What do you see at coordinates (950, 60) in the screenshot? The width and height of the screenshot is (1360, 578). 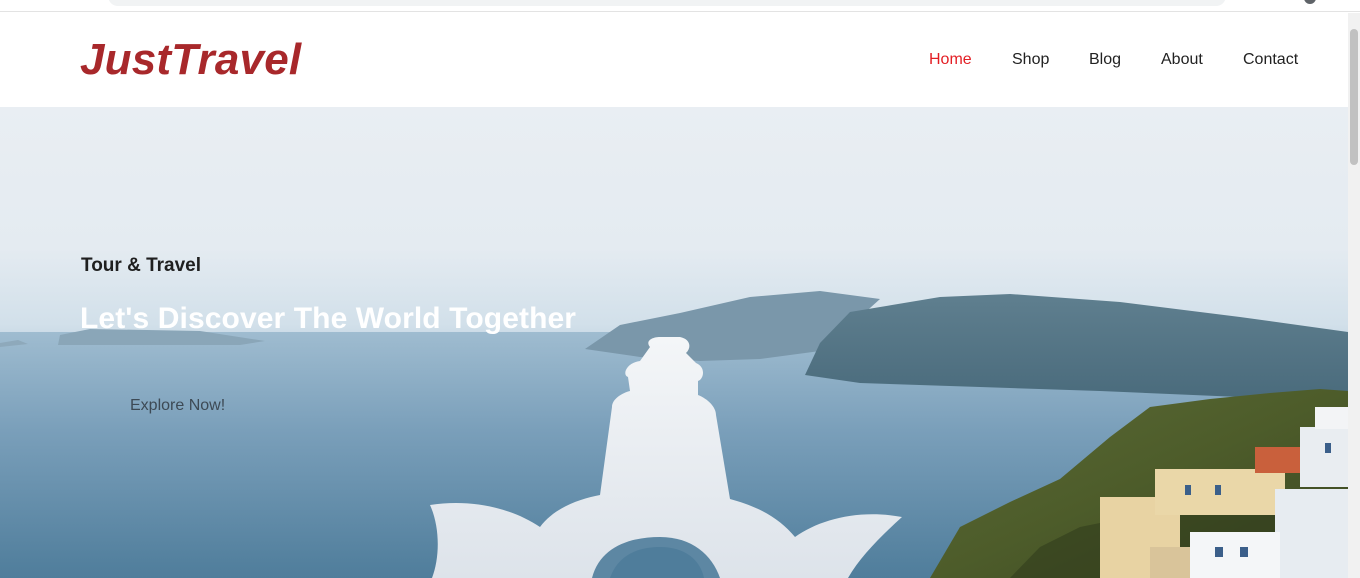 I see `nav-item-home: Home` at bounding box center [950, 60].